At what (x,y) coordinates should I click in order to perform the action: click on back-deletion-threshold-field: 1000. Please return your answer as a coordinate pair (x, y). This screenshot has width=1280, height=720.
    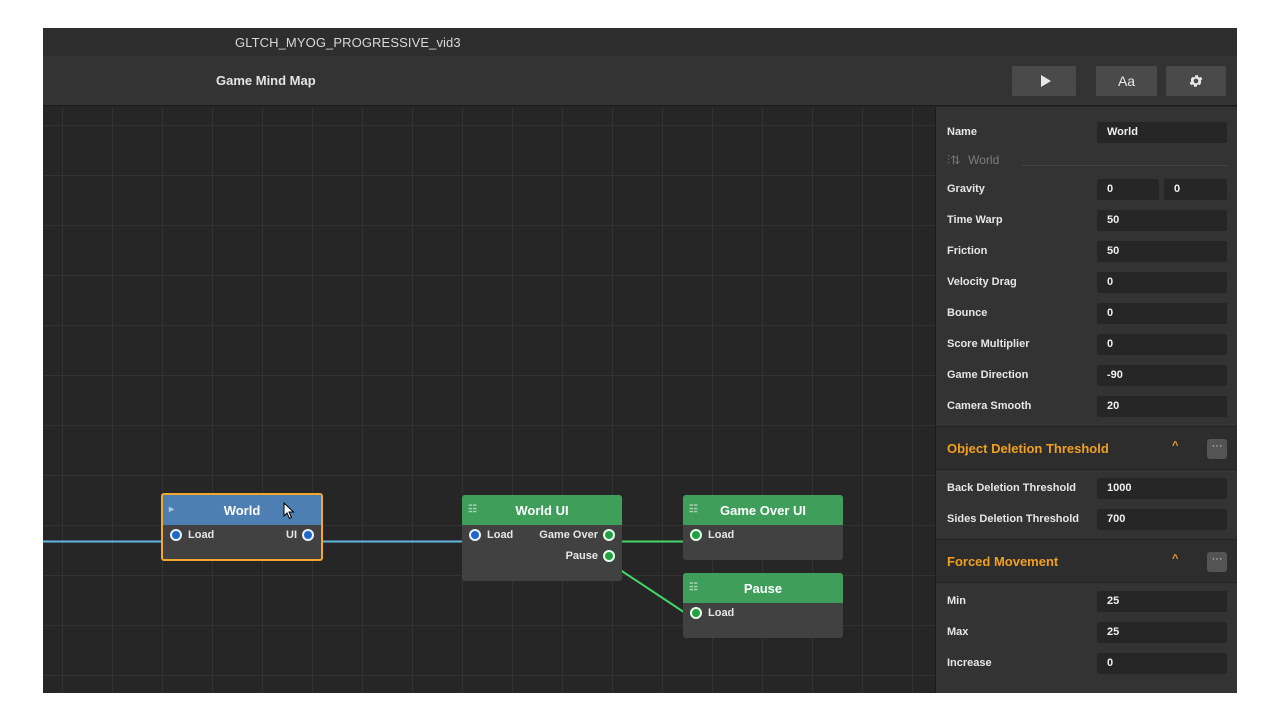
    Looking at the image, I should click on (1162, 488).